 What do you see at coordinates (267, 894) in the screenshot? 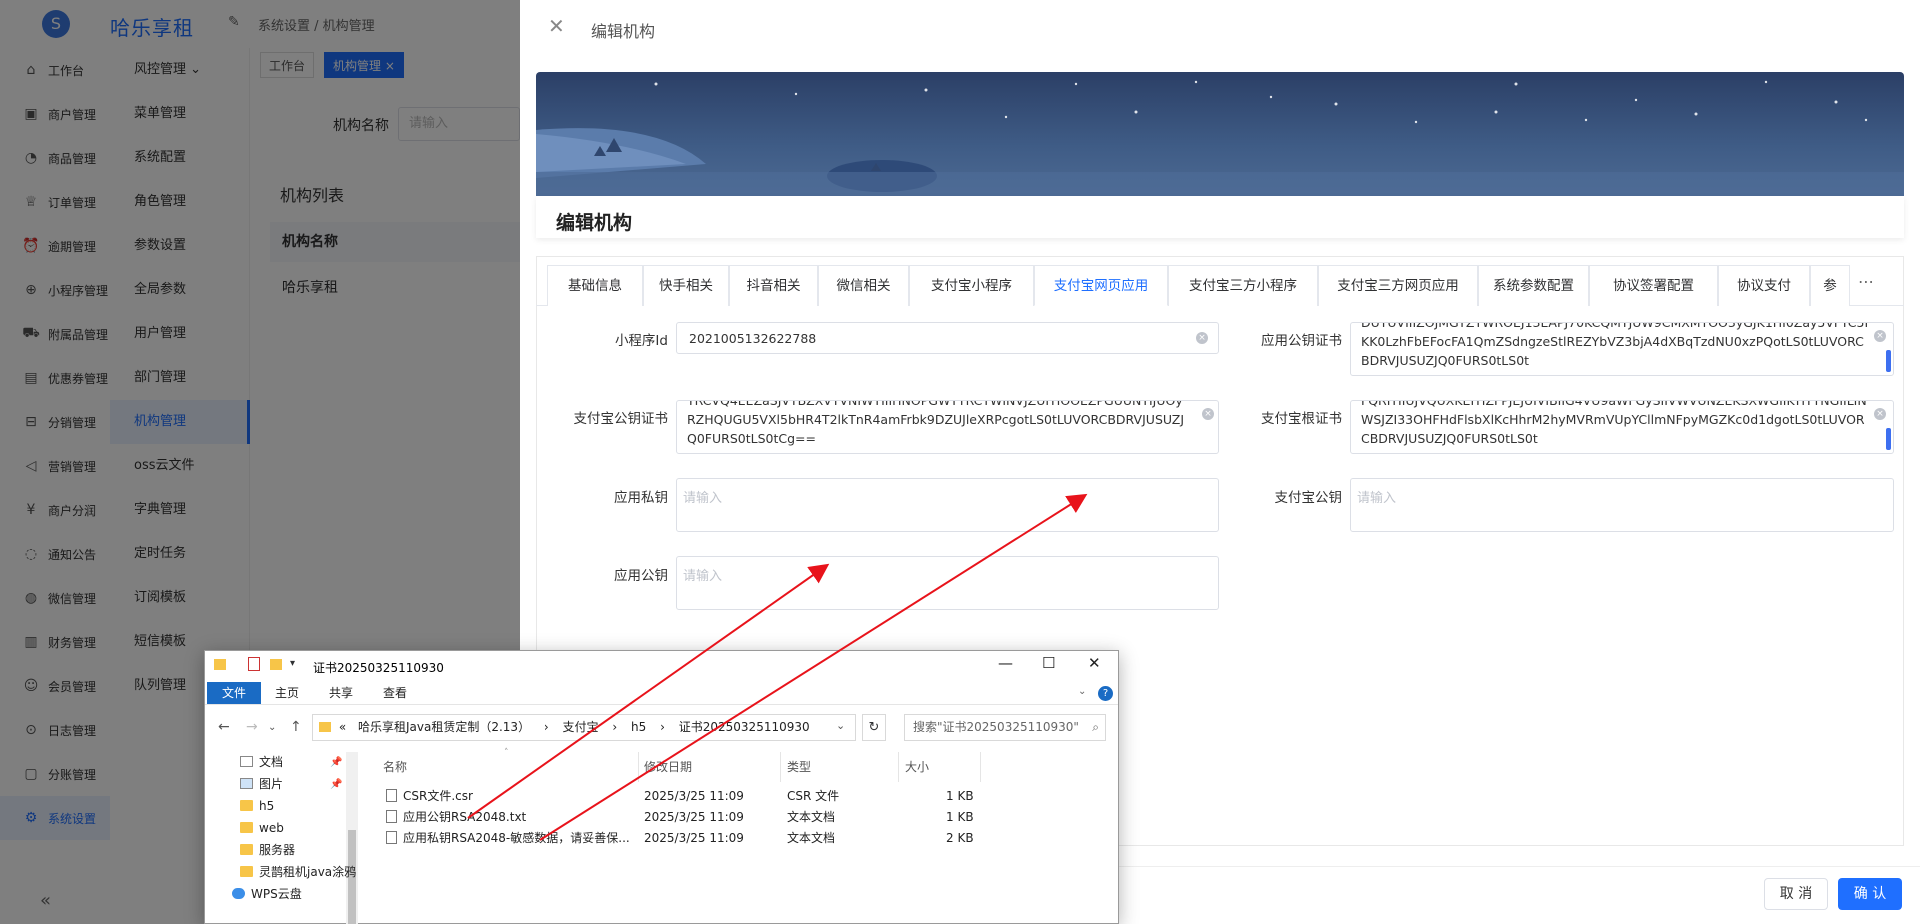
I see `tree-item: WPS云盘` at bounding box center [267, 894].